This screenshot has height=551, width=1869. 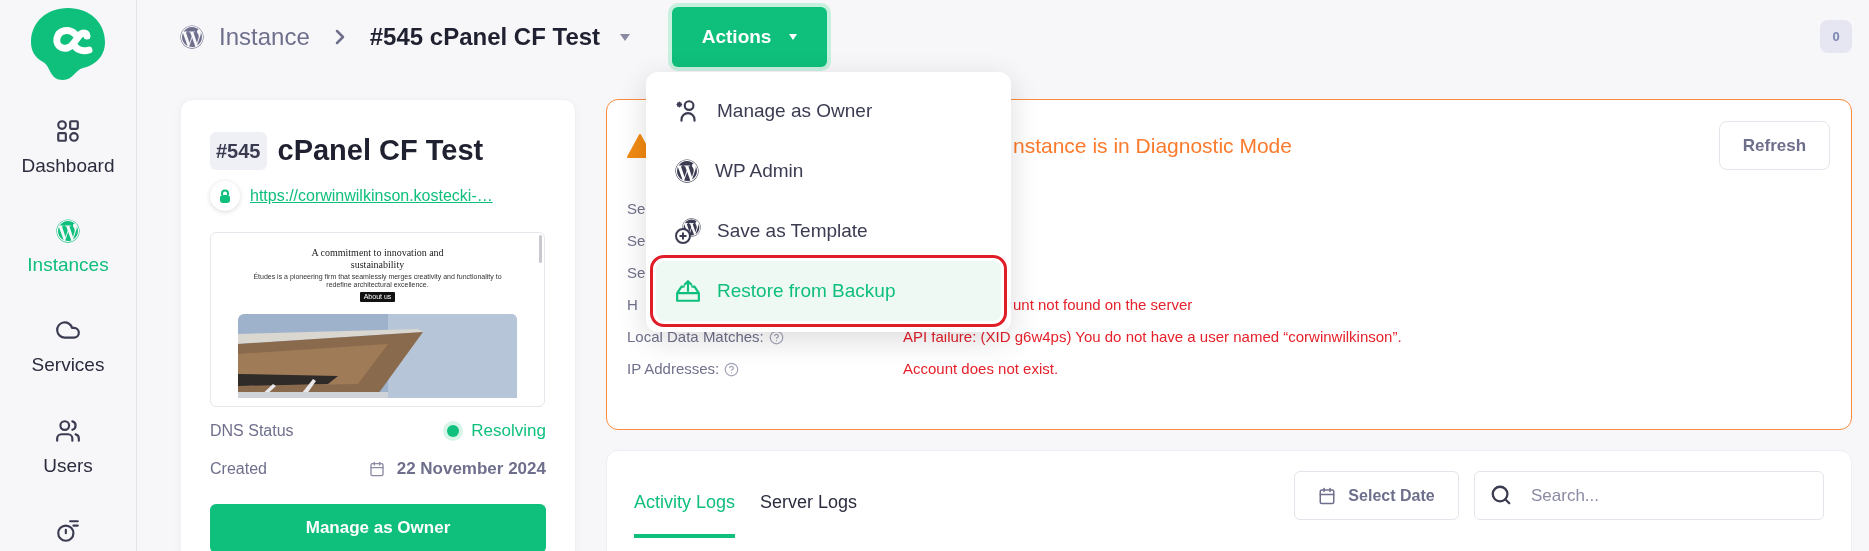 I want to click on instance-name: cPanel CF Test, so click(x=380, y=150).